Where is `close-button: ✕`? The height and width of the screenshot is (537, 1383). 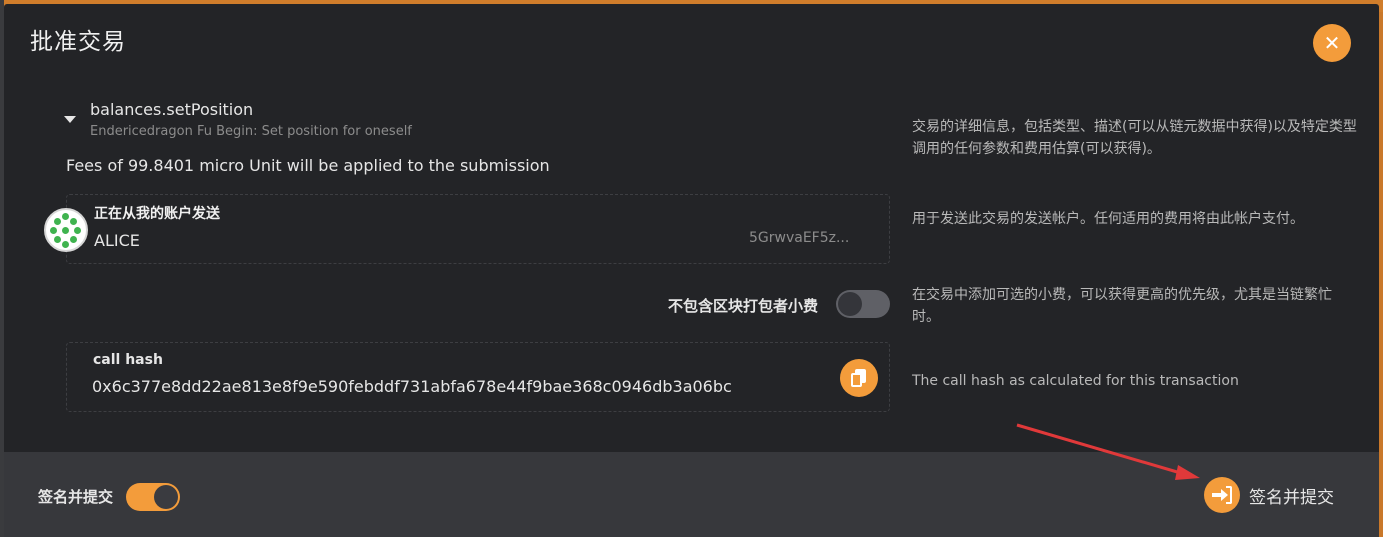
close-button: ✕ is located at coordinates (1332, 43).